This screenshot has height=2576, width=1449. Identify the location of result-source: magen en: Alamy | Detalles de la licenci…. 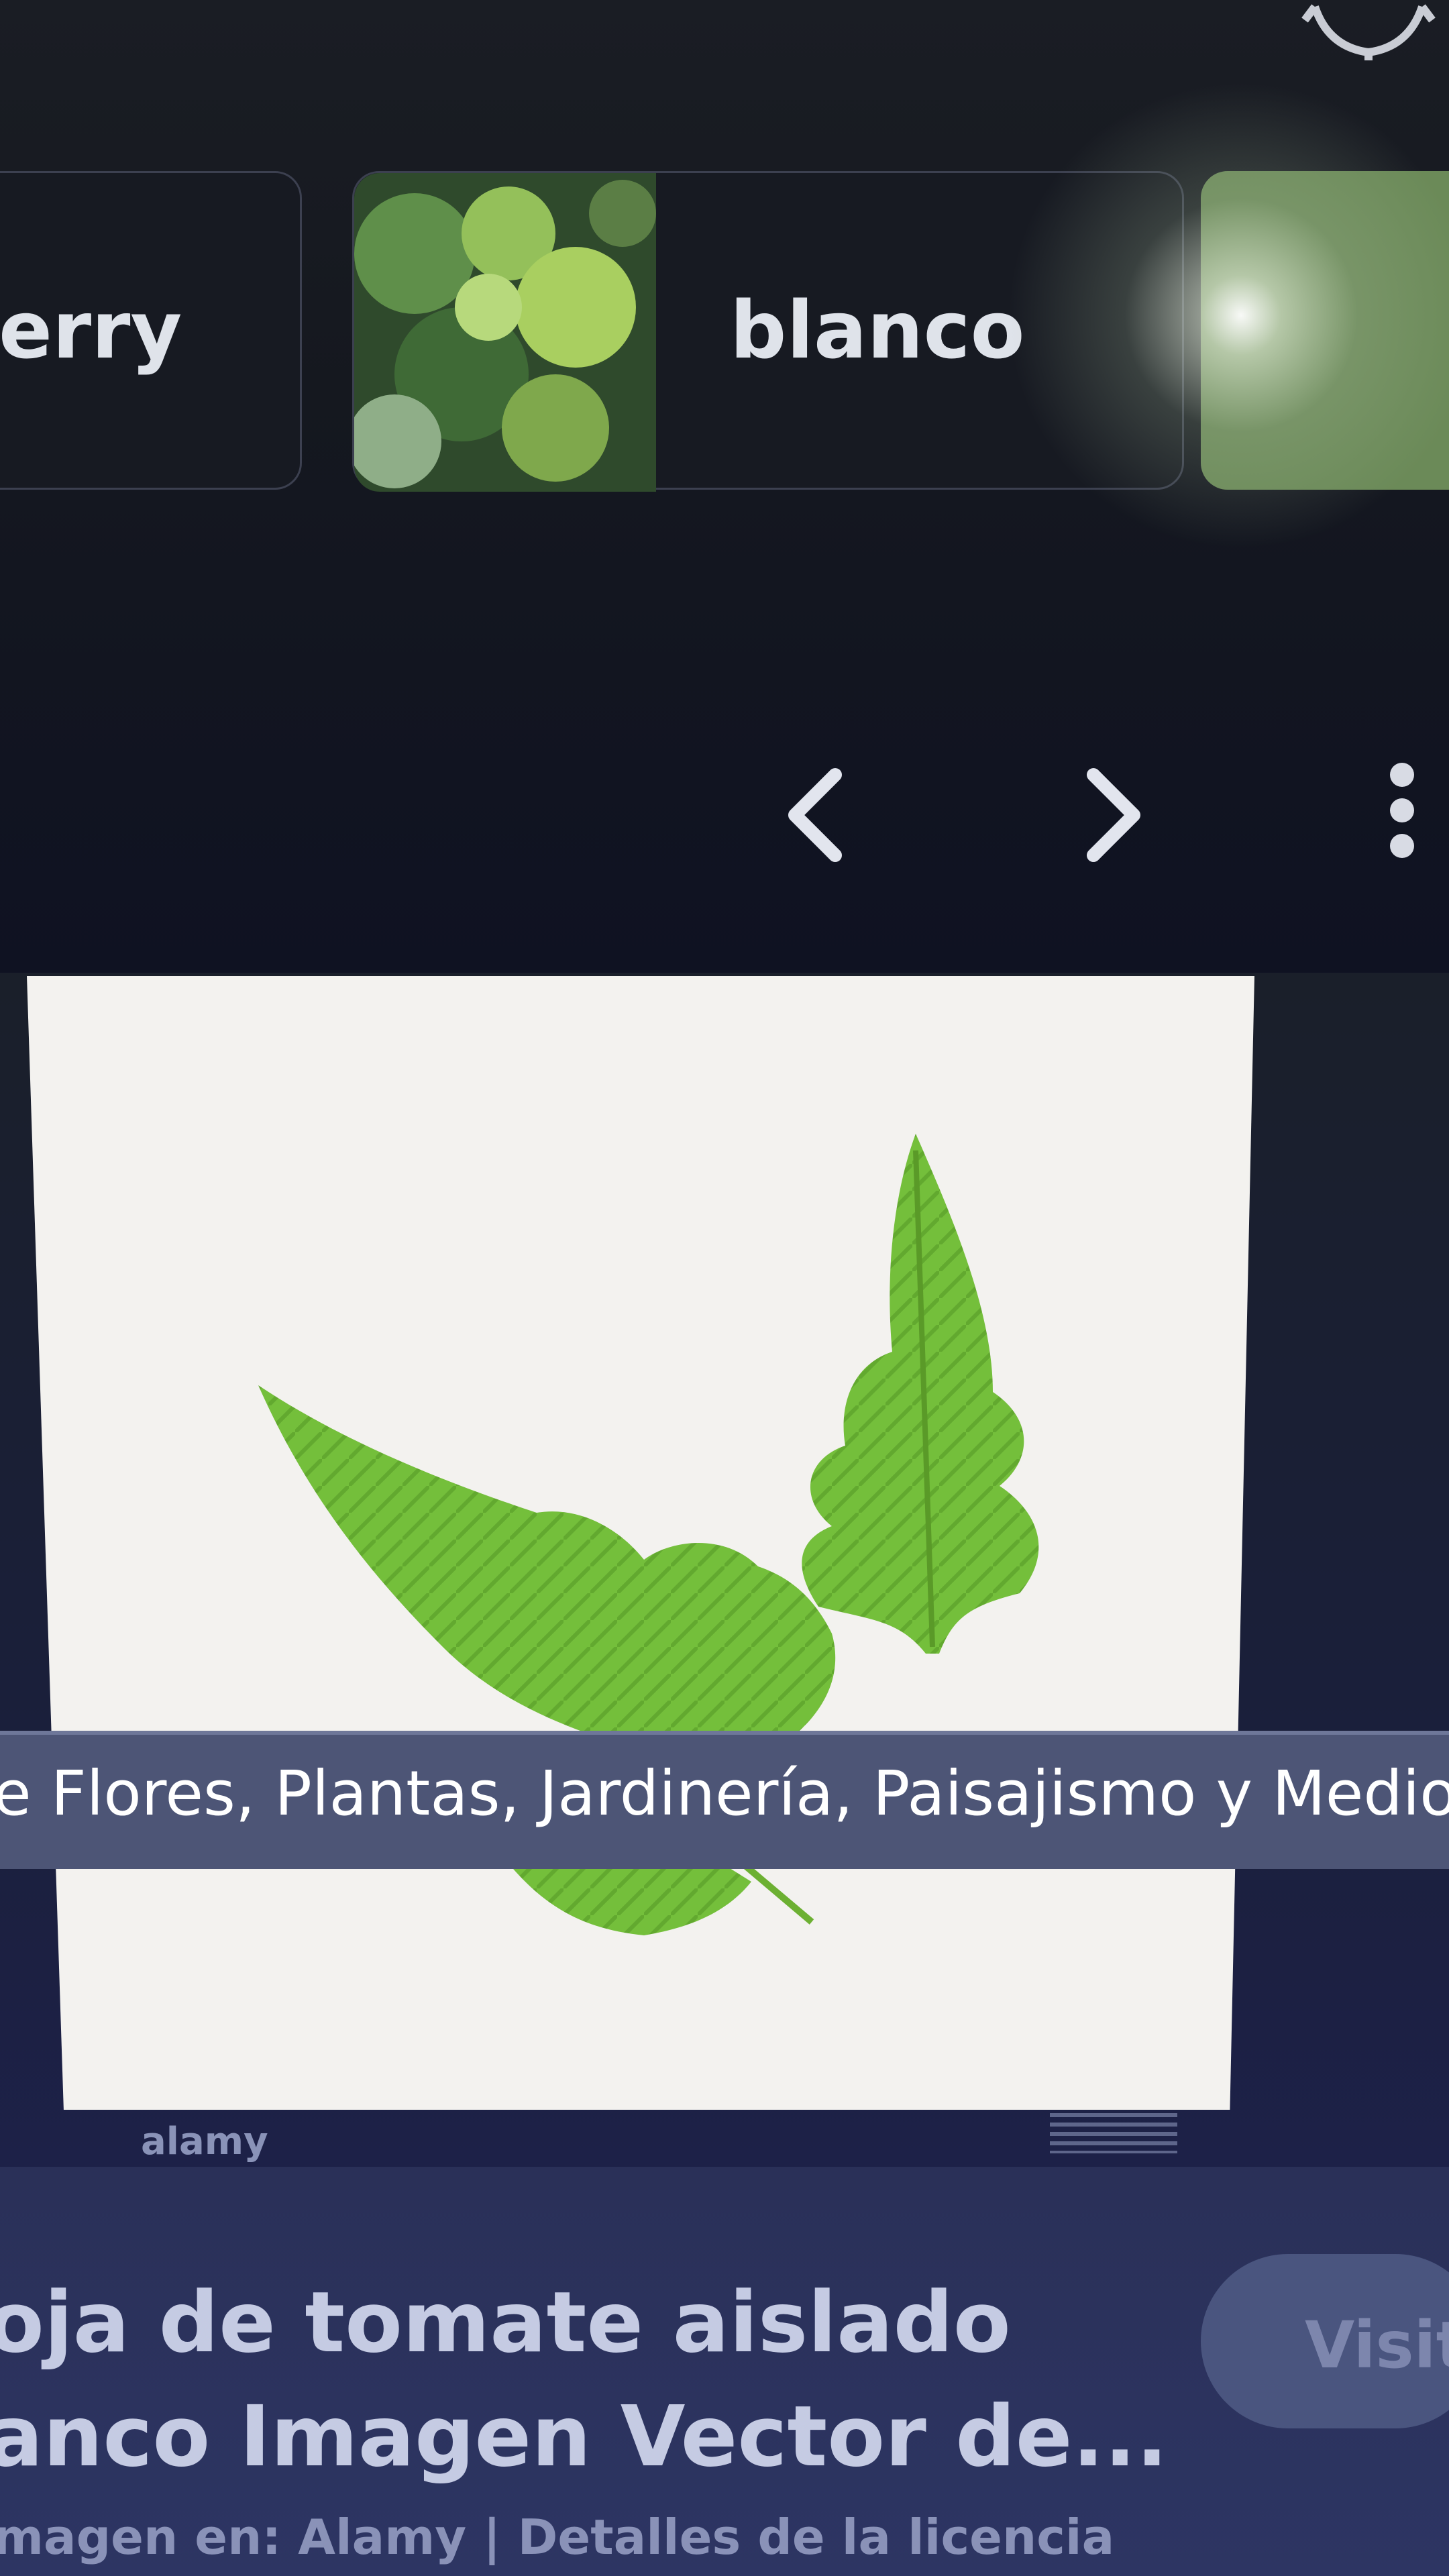
(557, 2537).